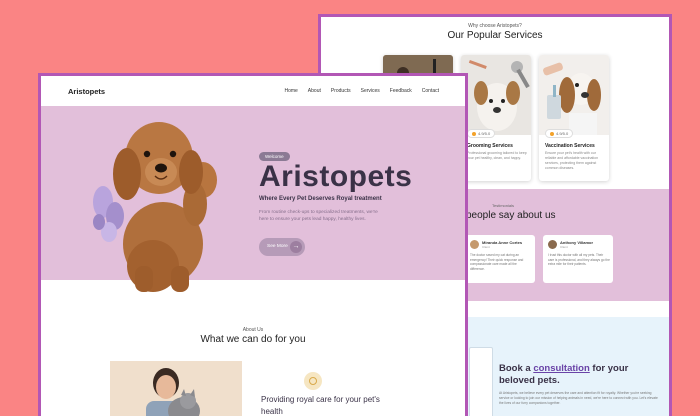 This screenshot has width=700, height=416. Describe the element at coordinates (401, 91) in the screenshot. I see `nav-item-feedback: Feedback` at that location.